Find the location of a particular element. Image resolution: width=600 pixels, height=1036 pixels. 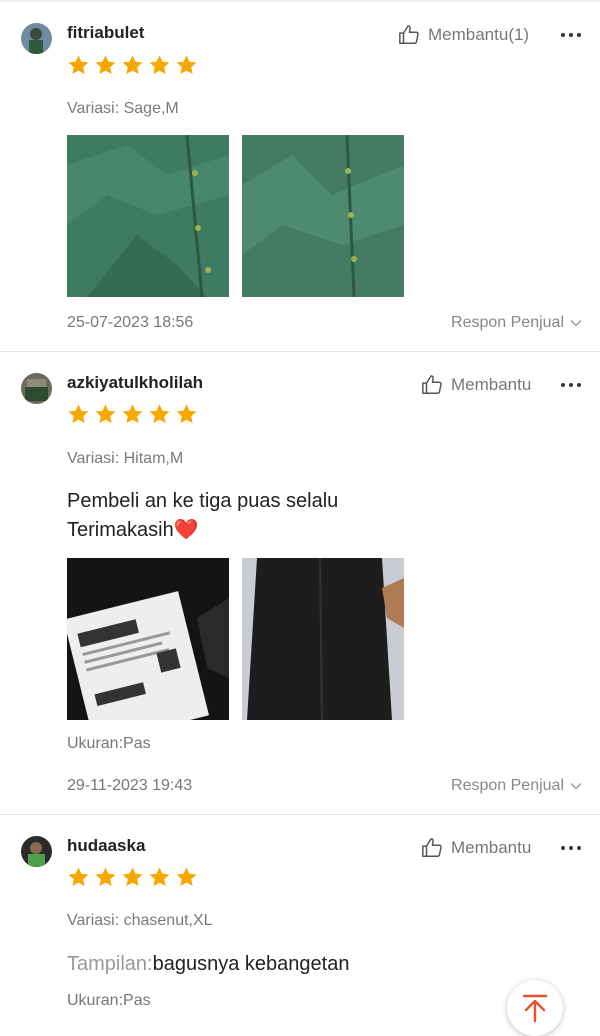

review-date: 25-07-2023 18:56 is located at coordinates (130, 322).